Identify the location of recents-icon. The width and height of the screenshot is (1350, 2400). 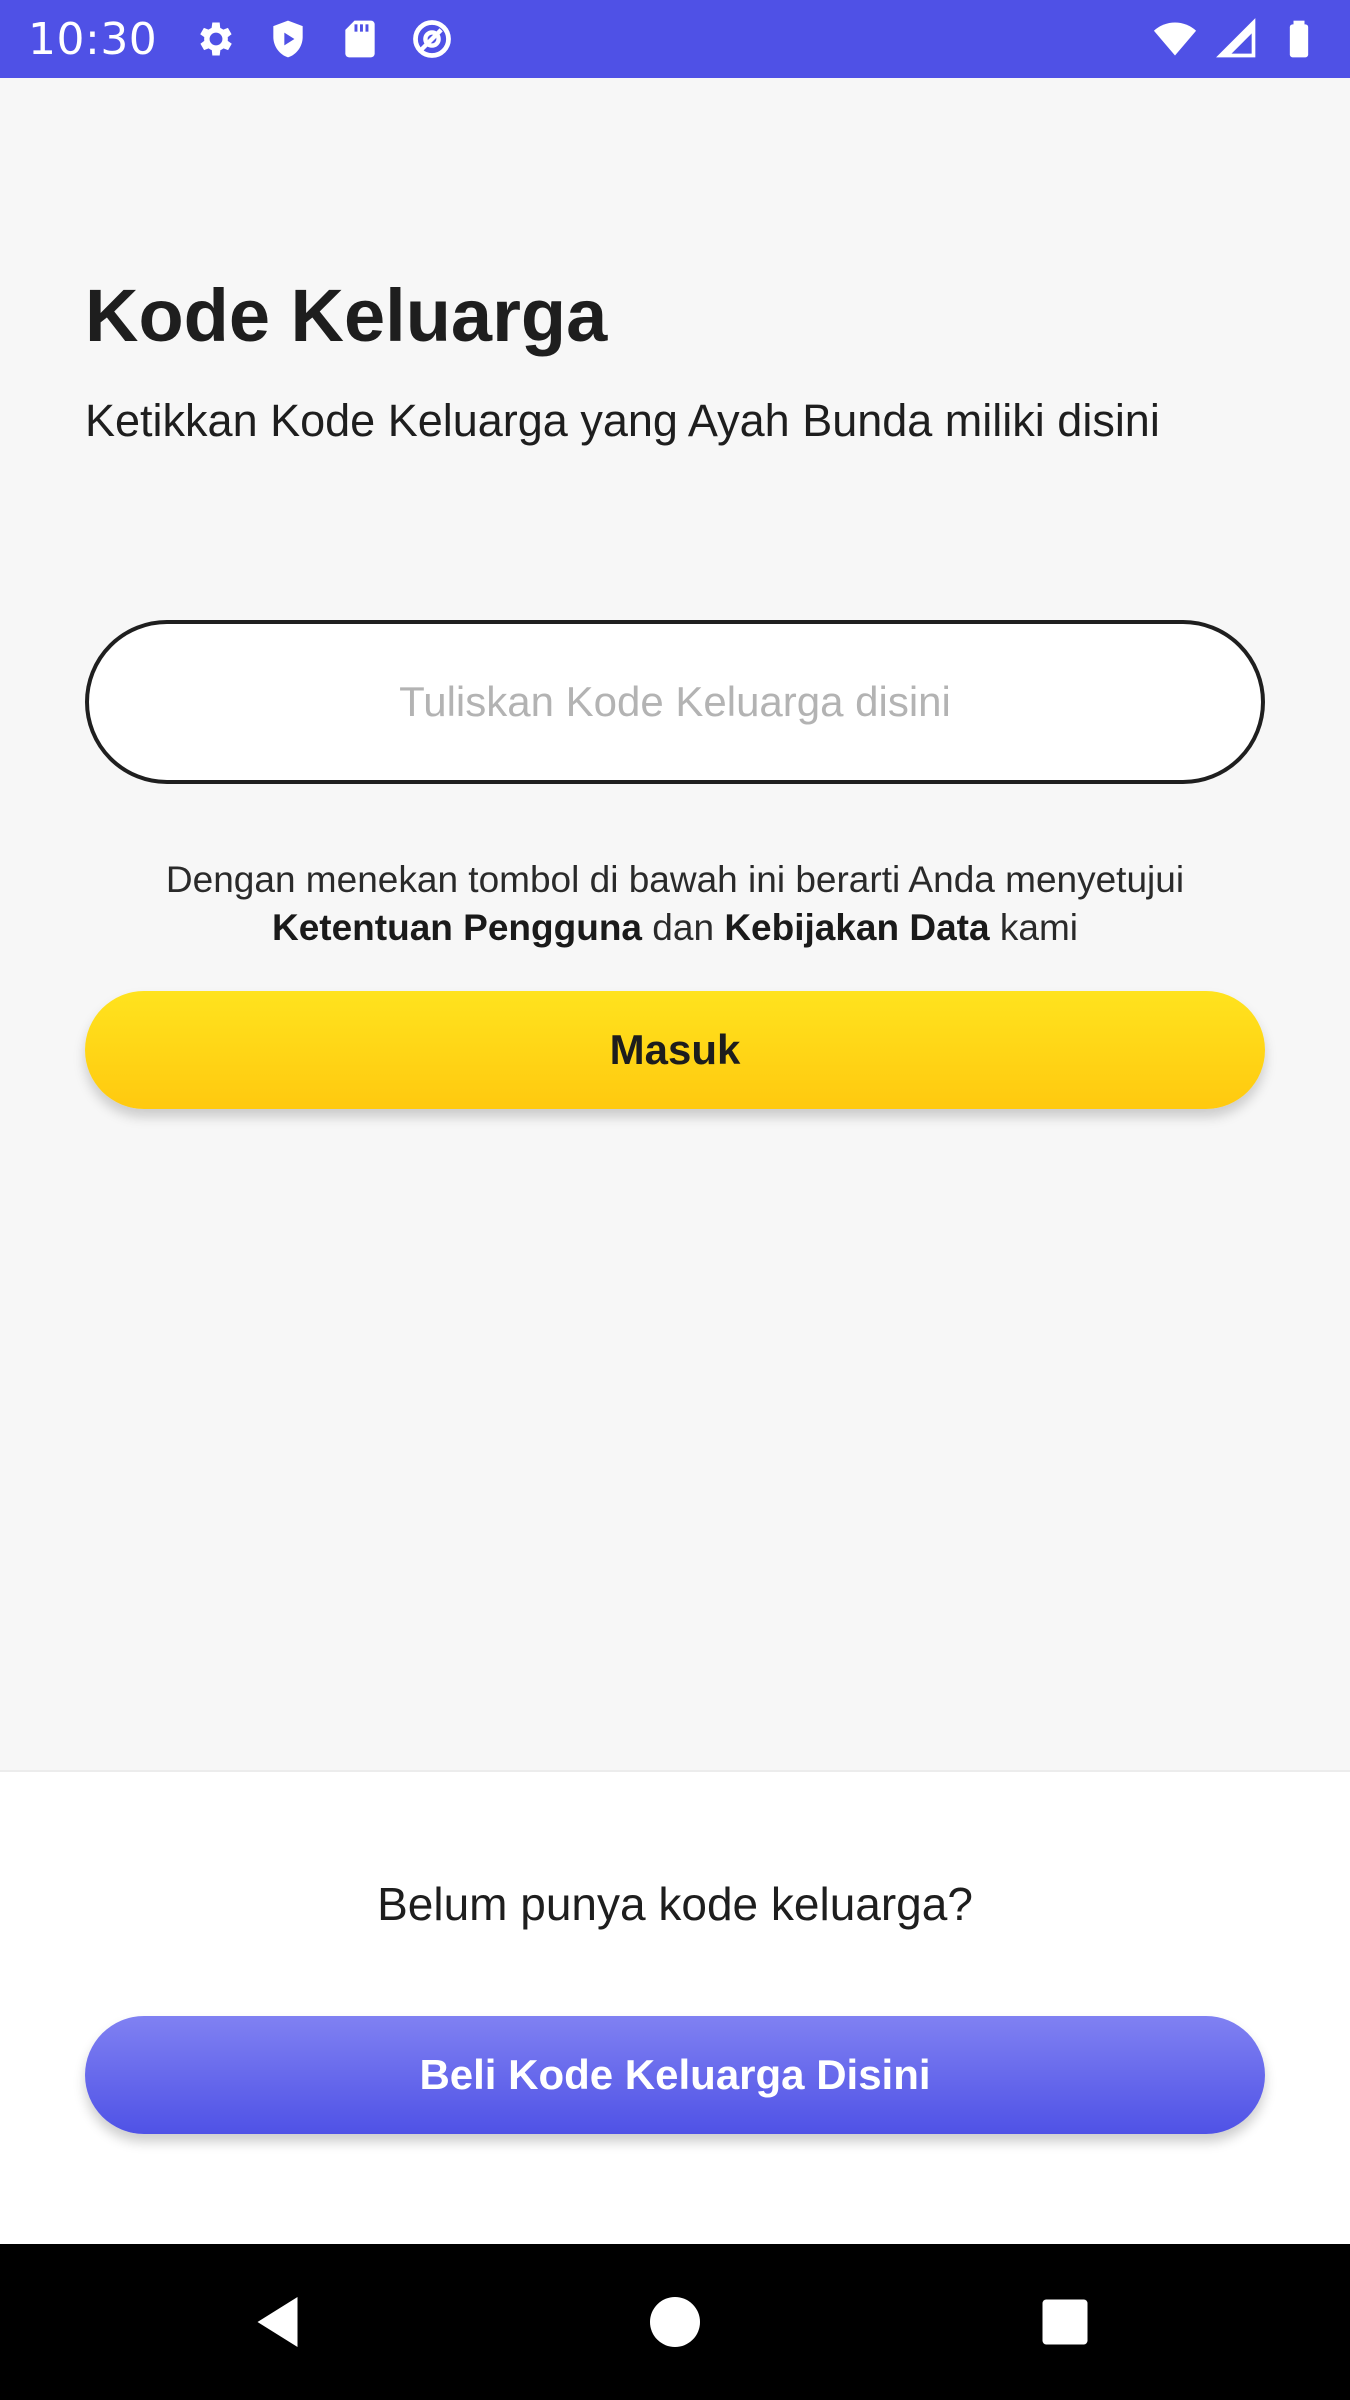
(1065, 2322).